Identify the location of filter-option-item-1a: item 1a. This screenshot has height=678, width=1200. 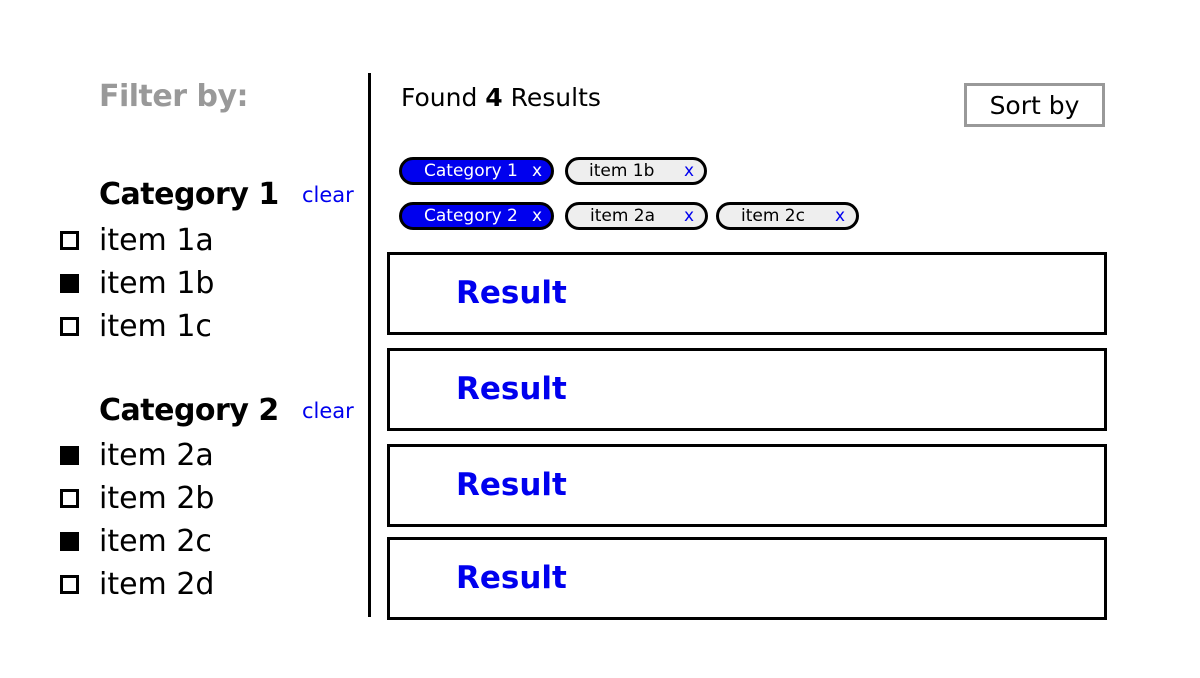
(137, 240).